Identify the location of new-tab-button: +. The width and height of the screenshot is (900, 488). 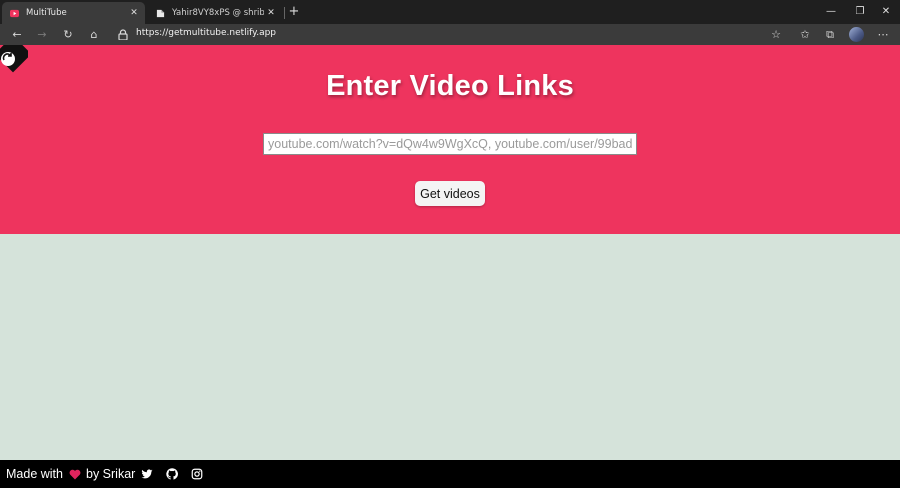
(294, 12).